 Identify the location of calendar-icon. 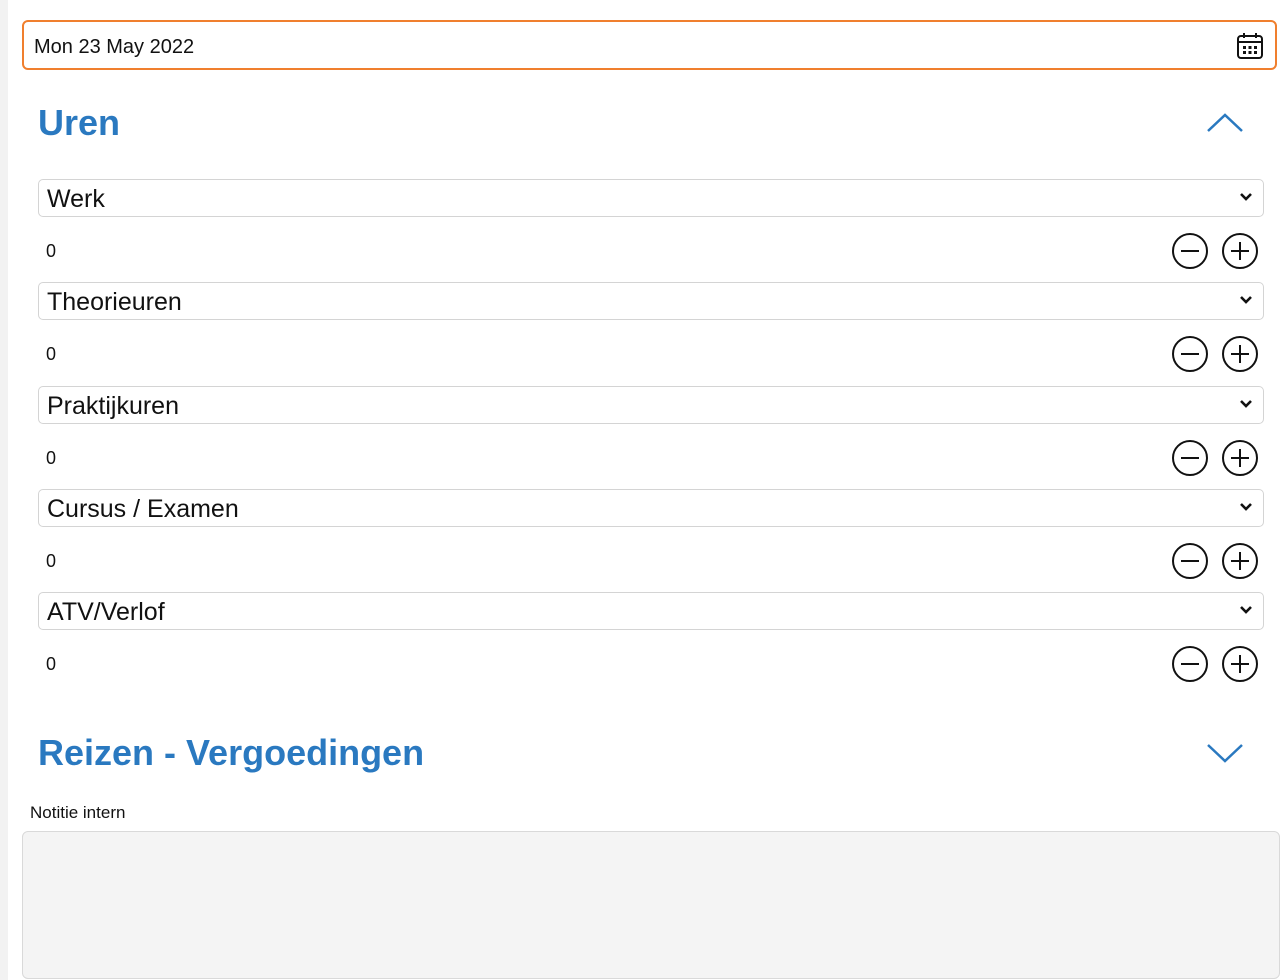
(1250, 46).